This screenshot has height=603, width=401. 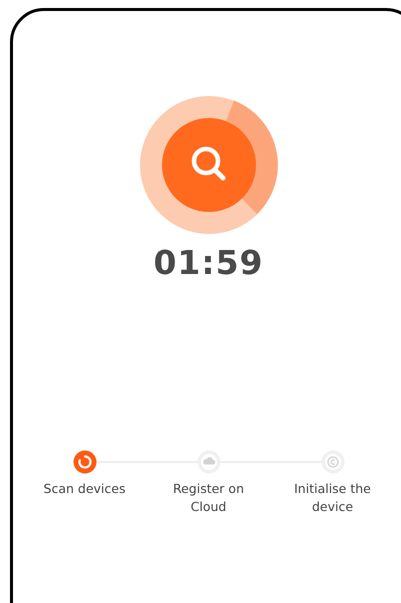 What do you see at coordinates (208, 498) in the screenshot?
I see `step-label: Register on Cloud` at bounding box center [208, 498].